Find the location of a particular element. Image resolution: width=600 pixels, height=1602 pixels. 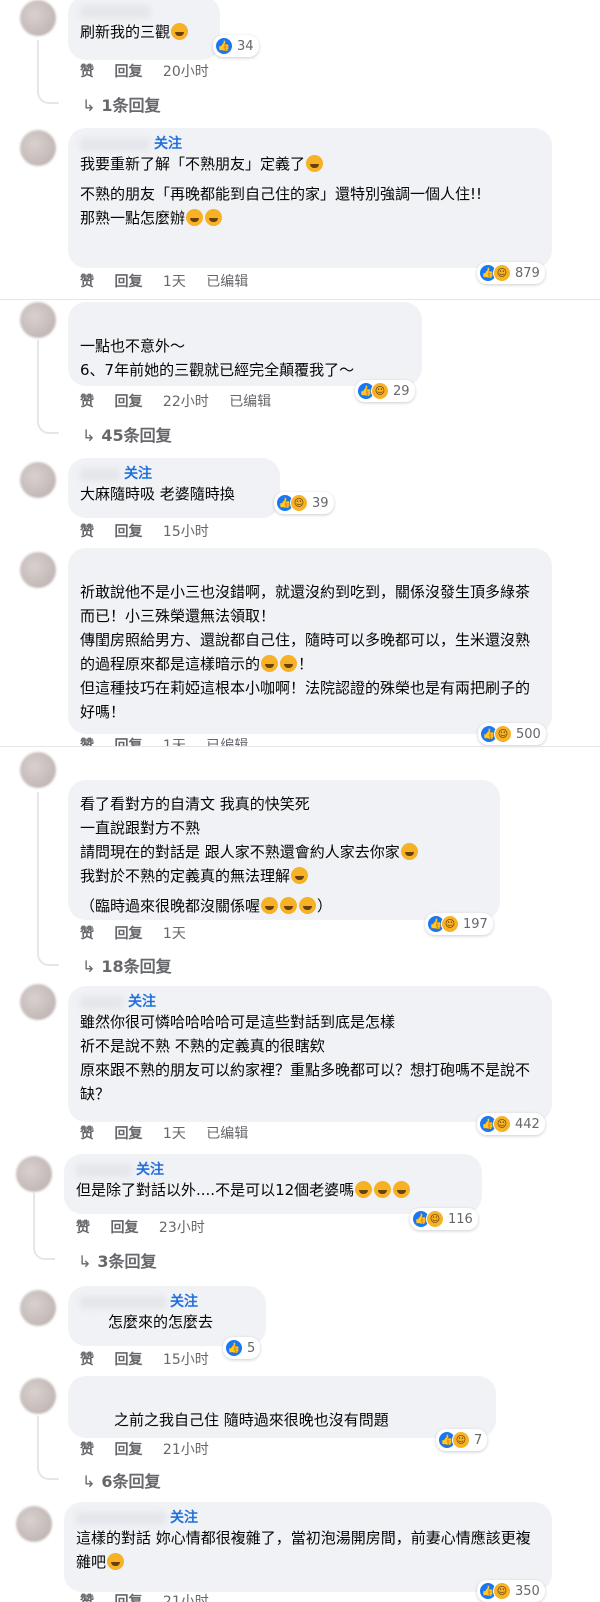

comment-text: 大麻隨時吸 老婆隨時換 is located at coordinates (157, 494).